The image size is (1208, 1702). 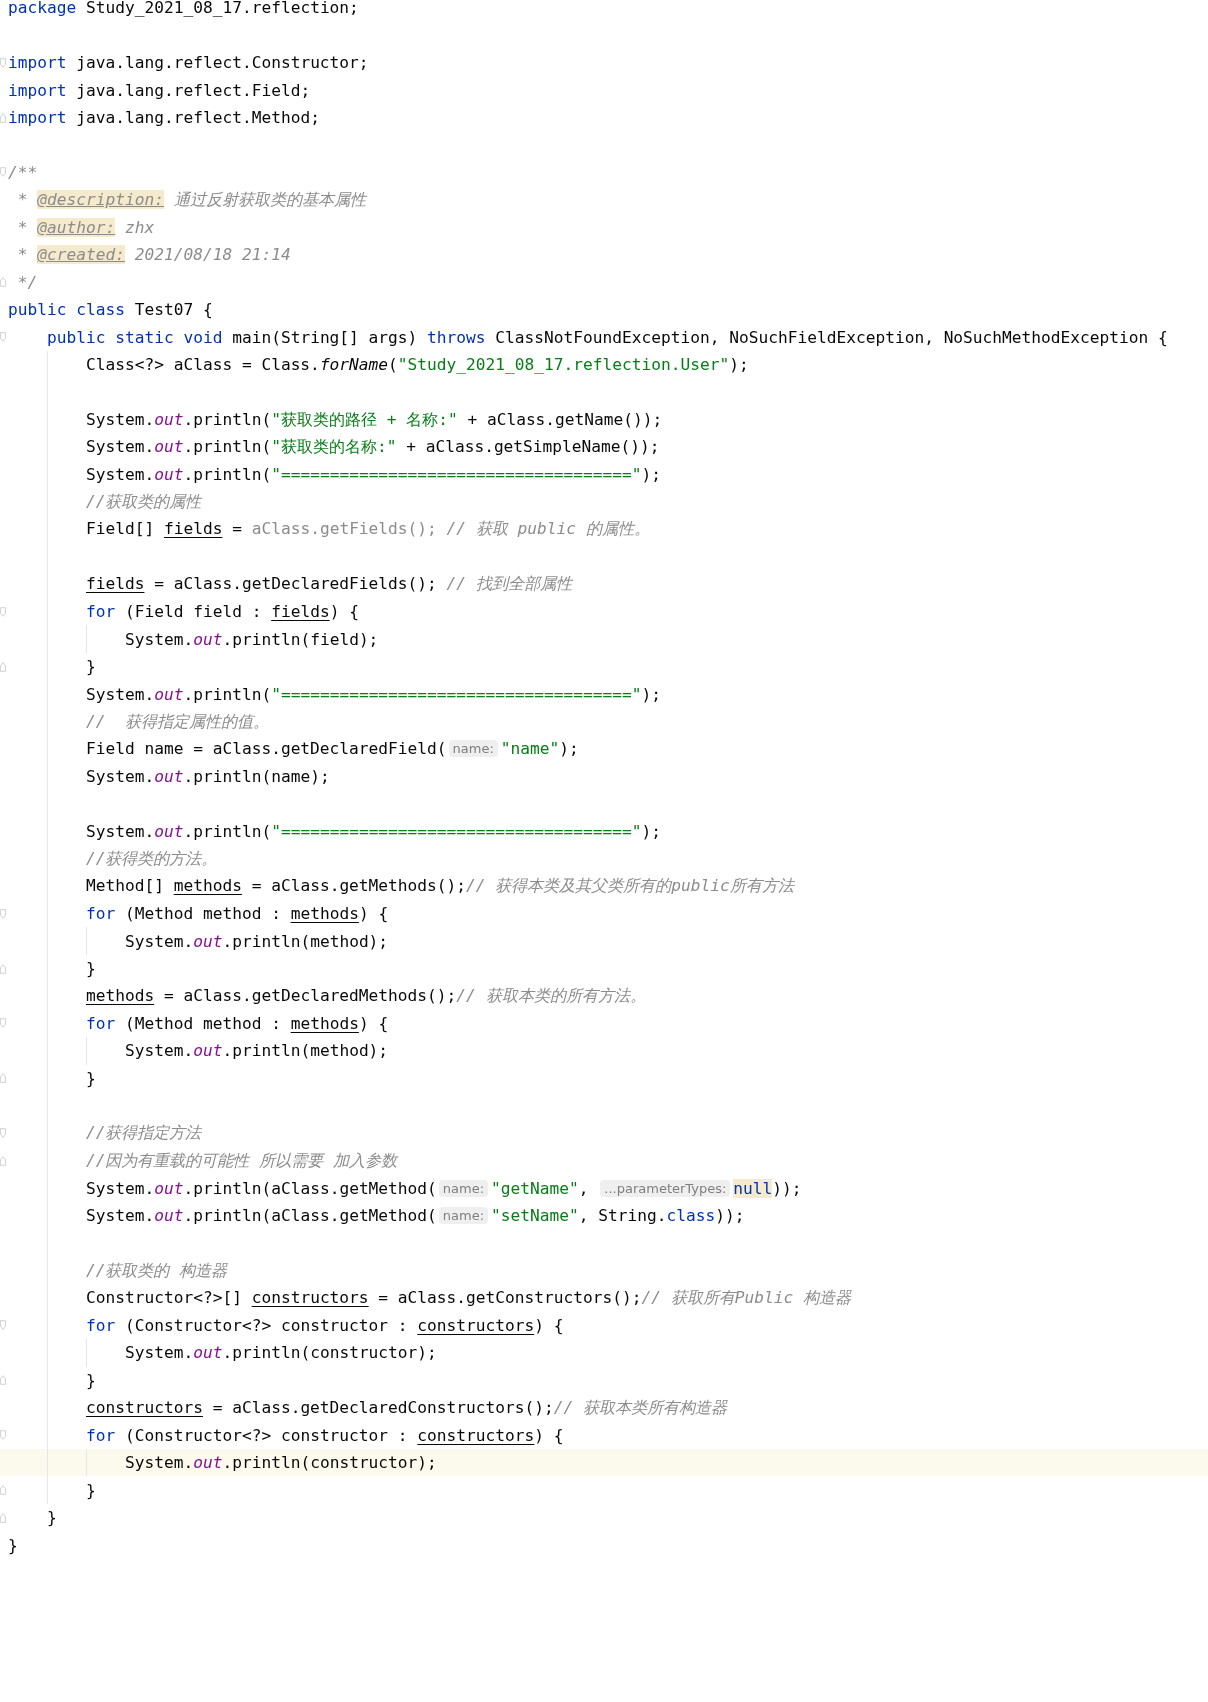 What do you see at coordinates (27, 282) in the screenshot?
I see `code-line: */` at bounding box center [27, 282].